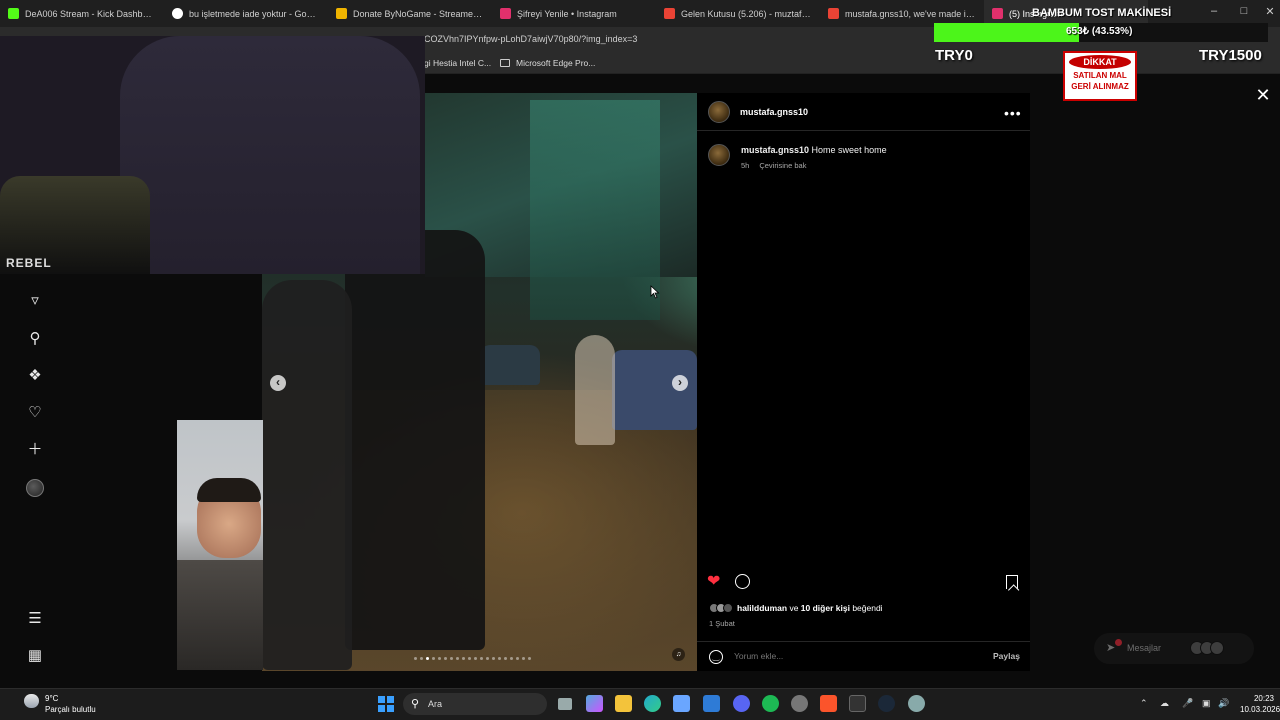  I want to click on liked-by: halildduman ve 10 diğer kişi beğendi, so click(796, 608).